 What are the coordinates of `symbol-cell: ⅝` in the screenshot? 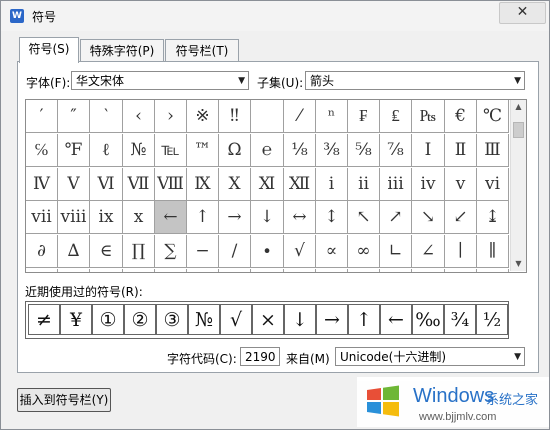 It's located at (364, 150).